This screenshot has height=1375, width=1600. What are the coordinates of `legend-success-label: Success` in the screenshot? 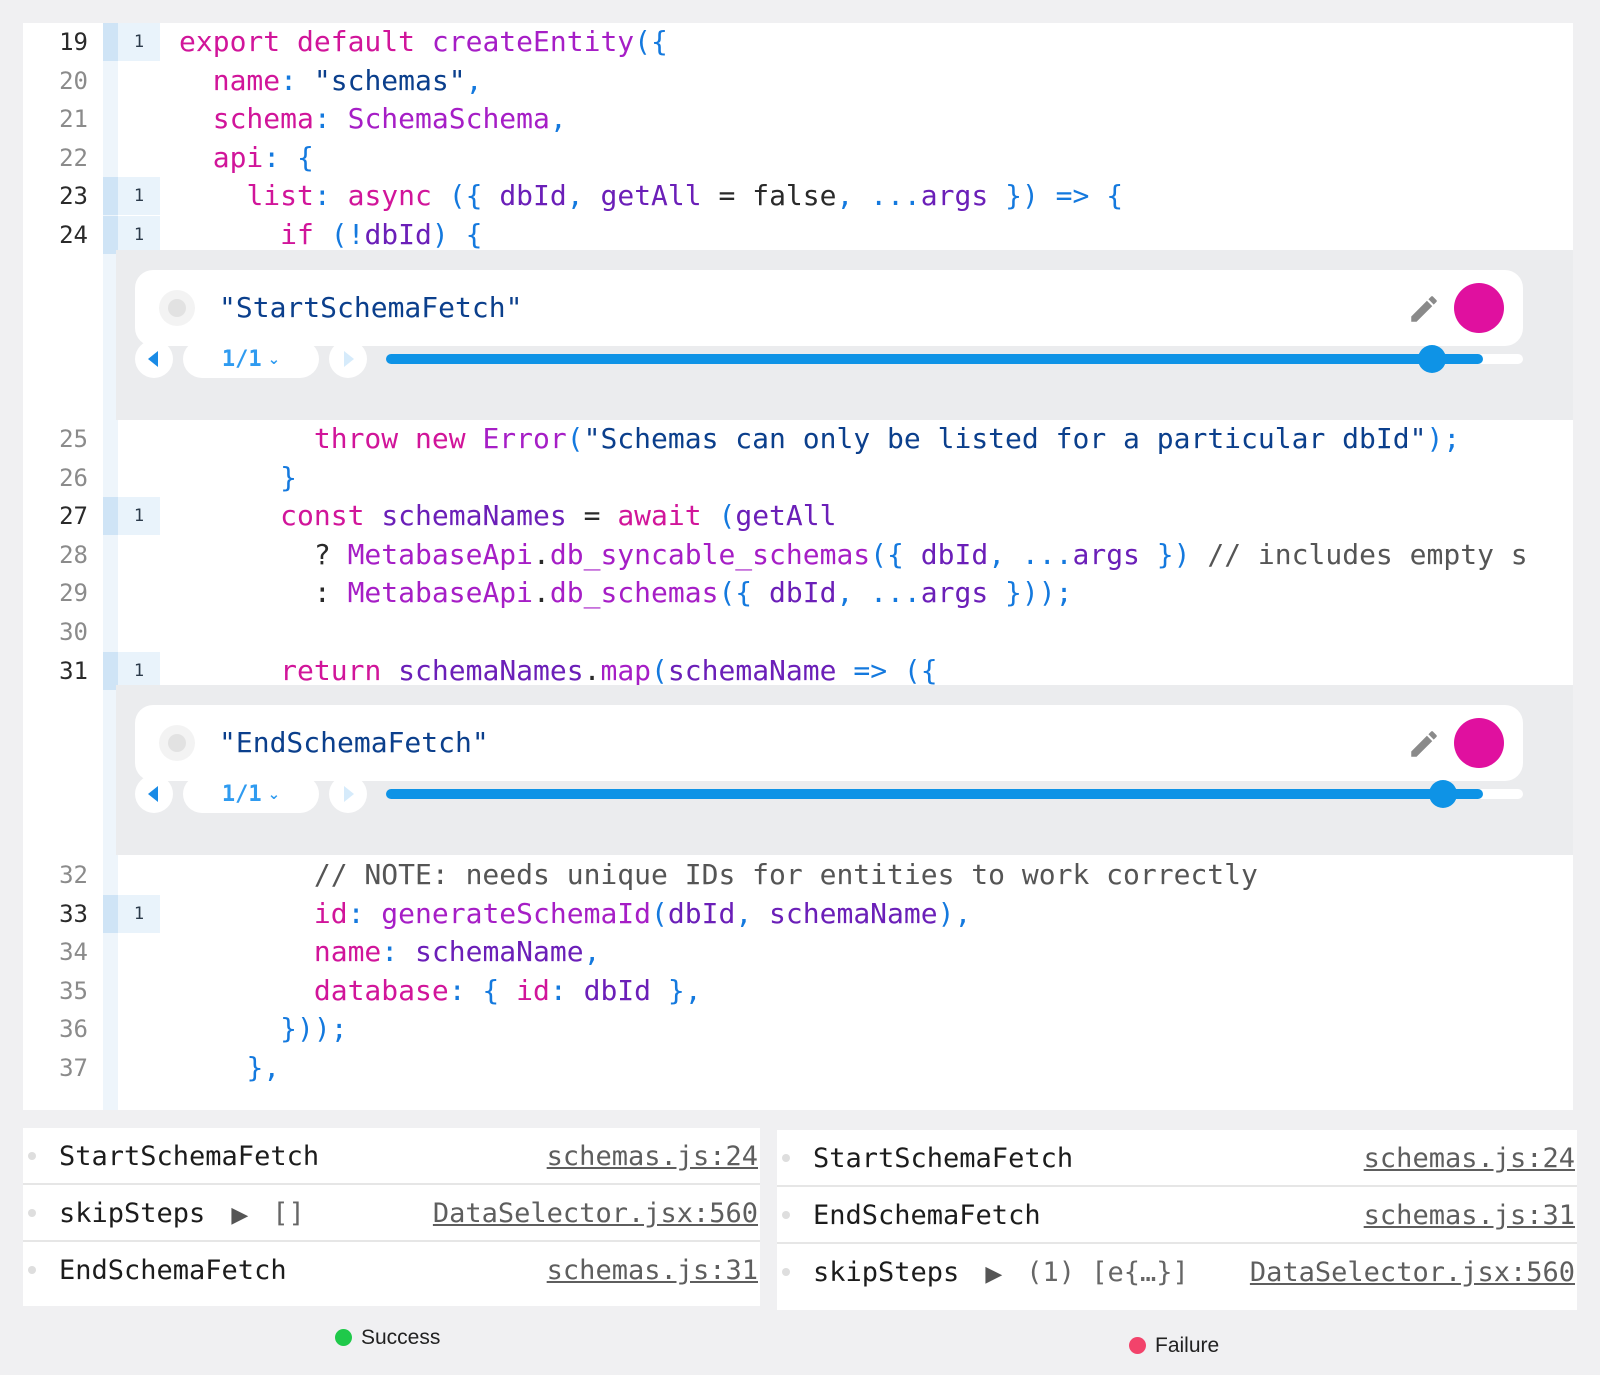 It's located at (401, 1337).